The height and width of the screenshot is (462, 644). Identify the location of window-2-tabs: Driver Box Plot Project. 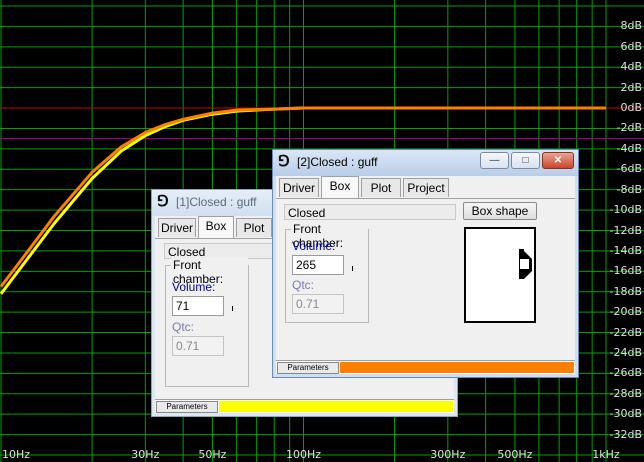
(425, 187).